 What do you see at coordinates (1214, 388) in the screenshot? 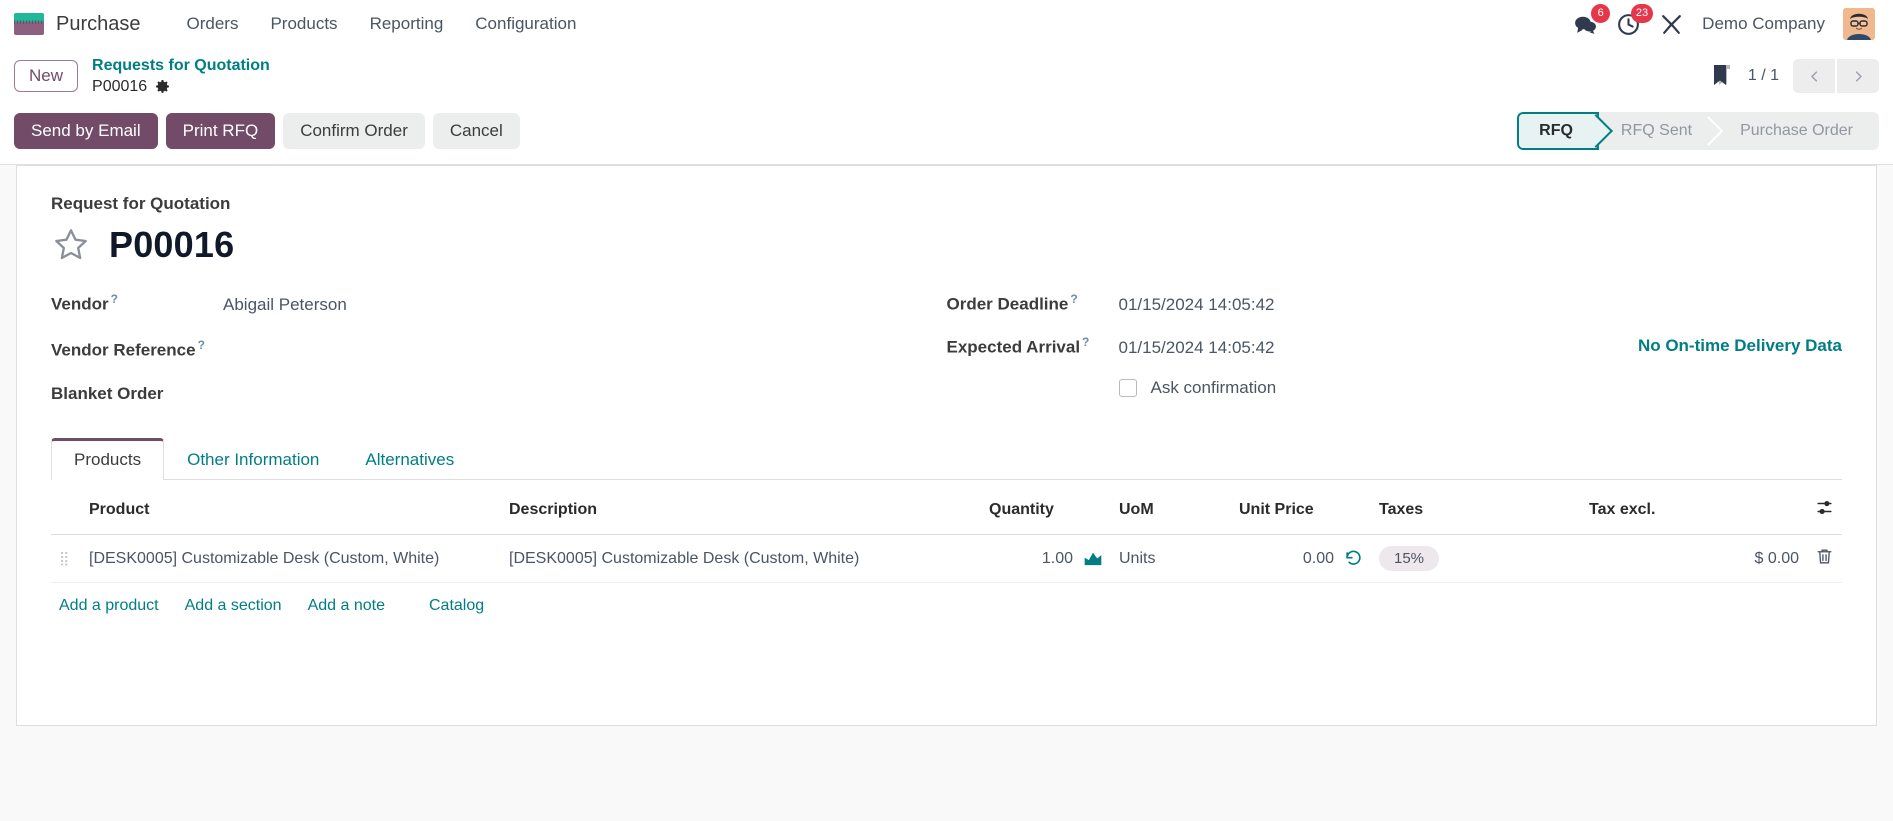
I see `ask-confirmation-label: Ask confirmation` at bounding box center [1214, 388].